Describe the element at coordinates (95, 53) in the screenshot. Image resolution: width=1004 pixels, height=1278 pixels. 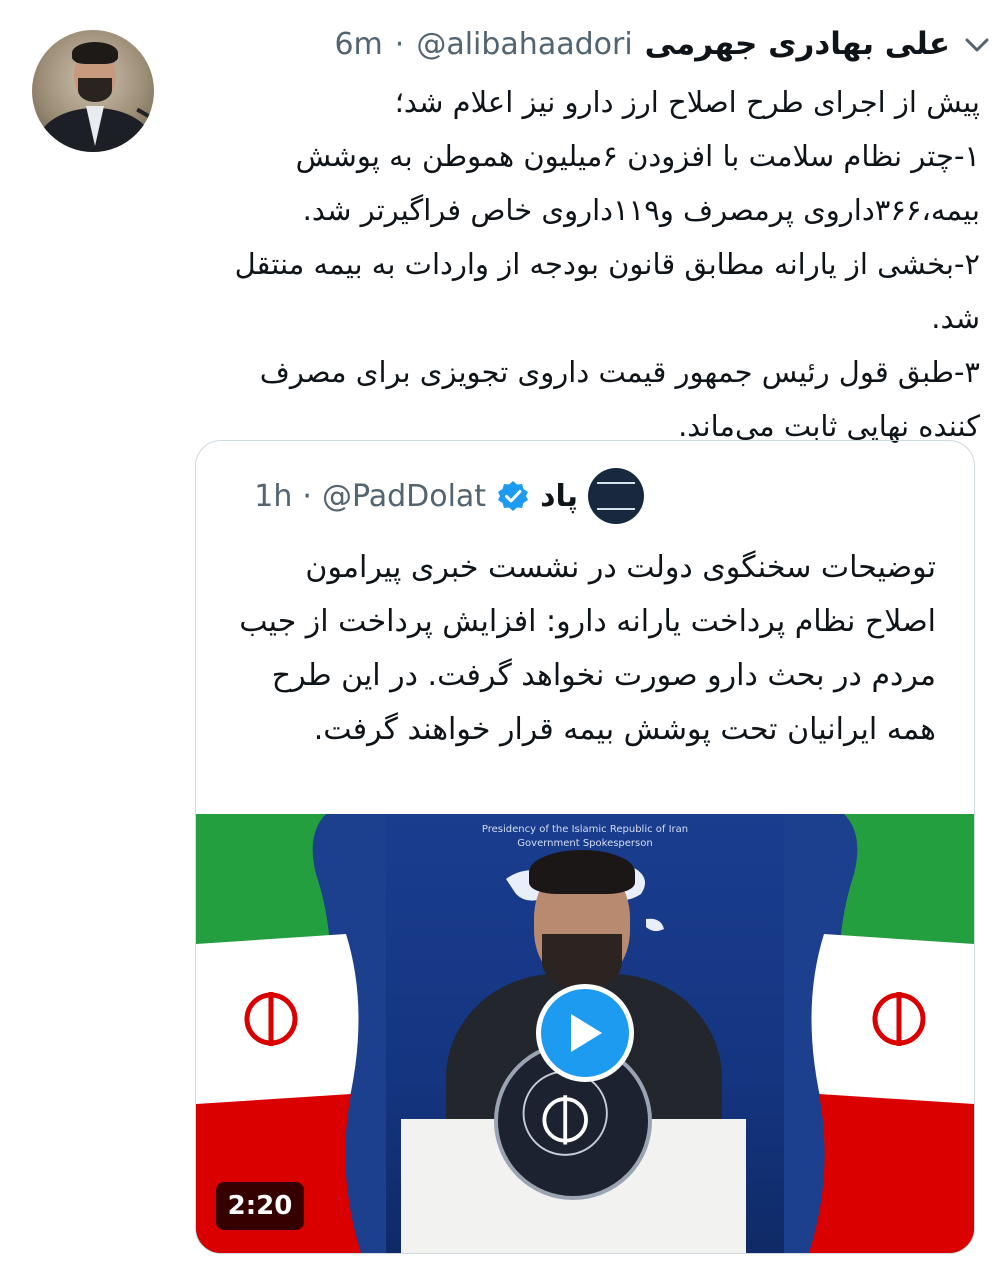
I see `avatar-hair` at that location.